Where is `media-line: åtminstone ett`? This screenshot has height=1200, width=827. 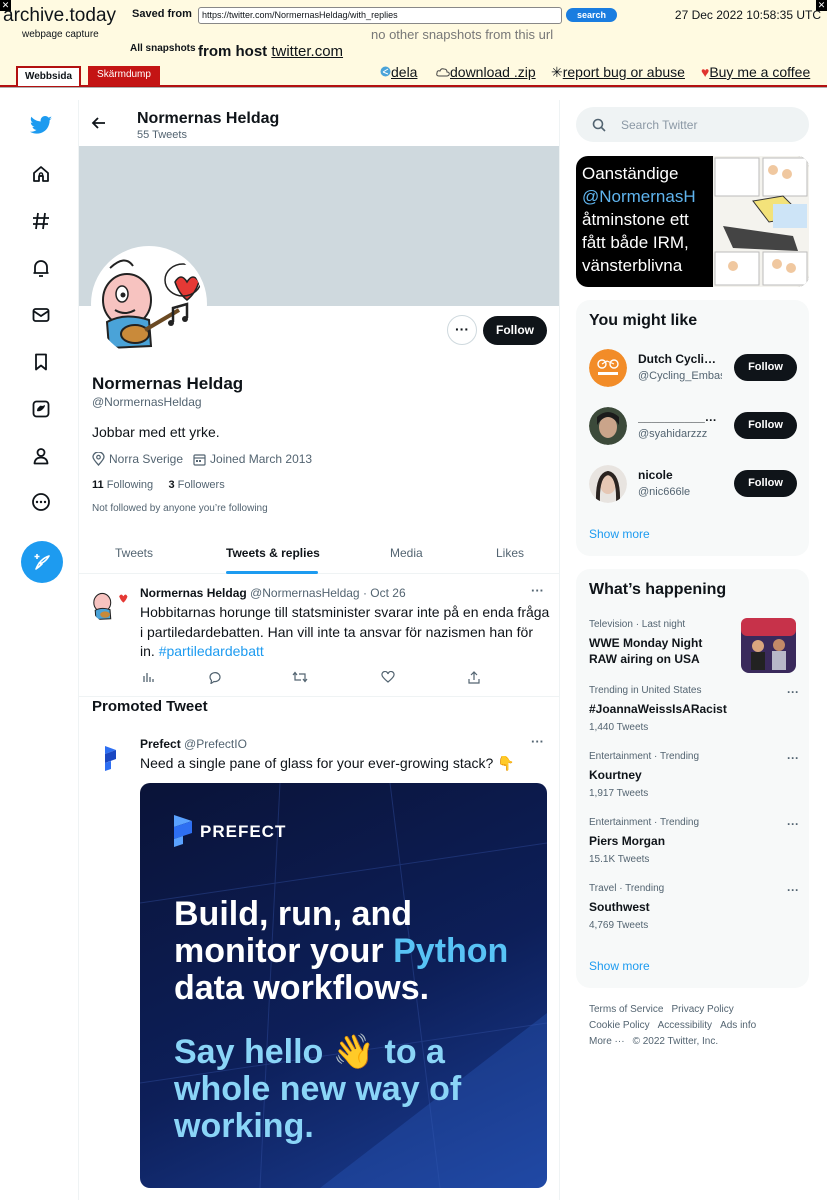 media-line: åtminstone ett is located at coordinates (635, 219).